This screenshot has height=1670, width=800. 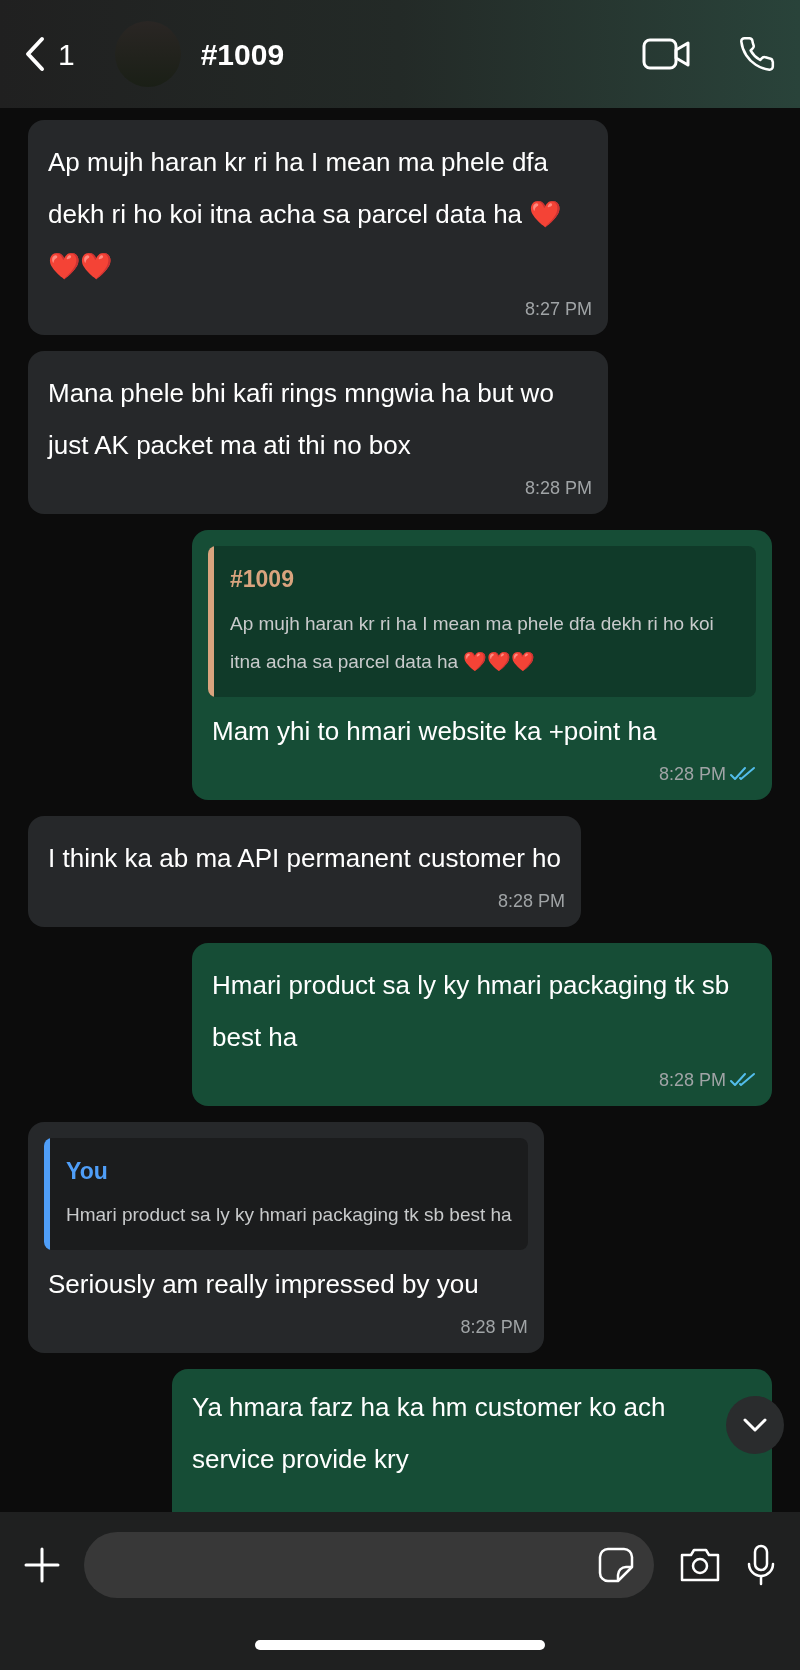 I want to click on message-time: 8:27 PM, so click(x=558, y=309).